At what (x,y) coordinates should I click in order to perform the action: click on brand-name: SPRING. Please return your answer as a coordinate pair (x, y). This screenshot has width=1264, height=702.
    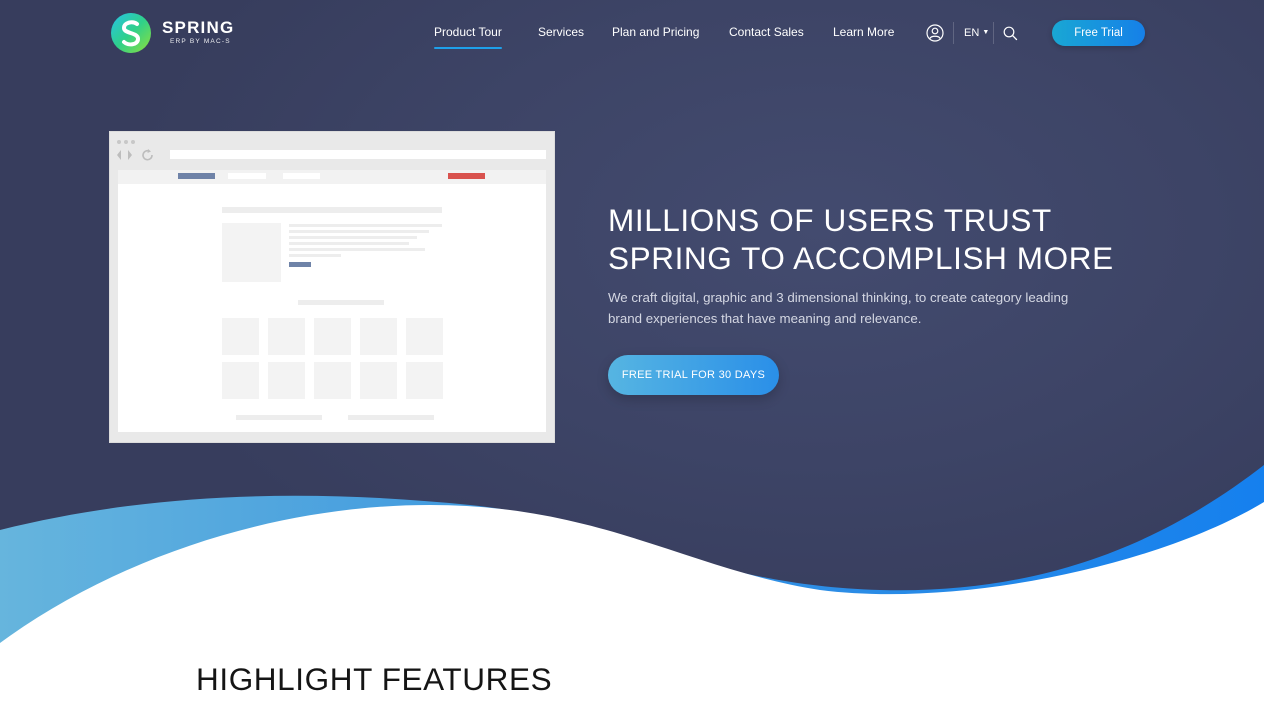
    Looking at the image, I should click on (198, 27).